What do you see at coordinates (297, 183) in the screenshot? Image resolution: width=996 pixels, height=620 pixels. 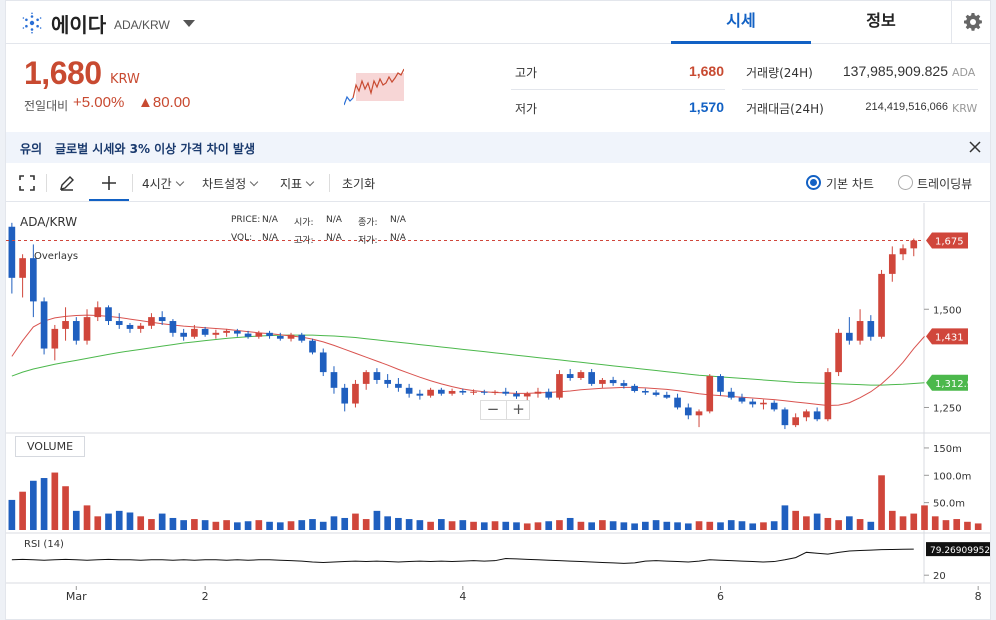 I see `indicators-dropdown: 지표` at bounding box center [297, 183].